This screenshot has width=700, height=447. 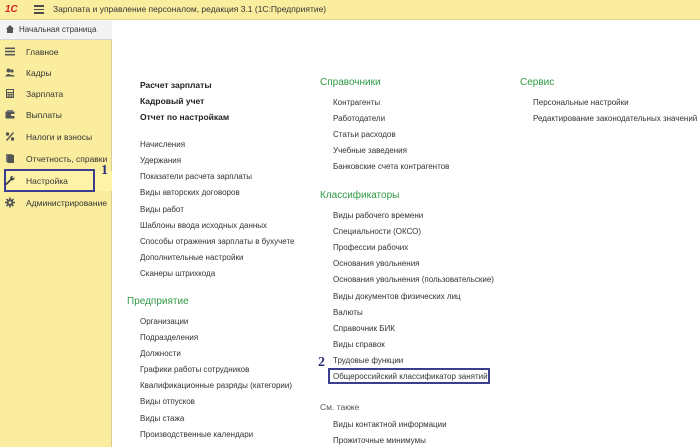 I want to click on link-subsistence-minimums: Прожиточные минимумы, so click(x=379, y=440).